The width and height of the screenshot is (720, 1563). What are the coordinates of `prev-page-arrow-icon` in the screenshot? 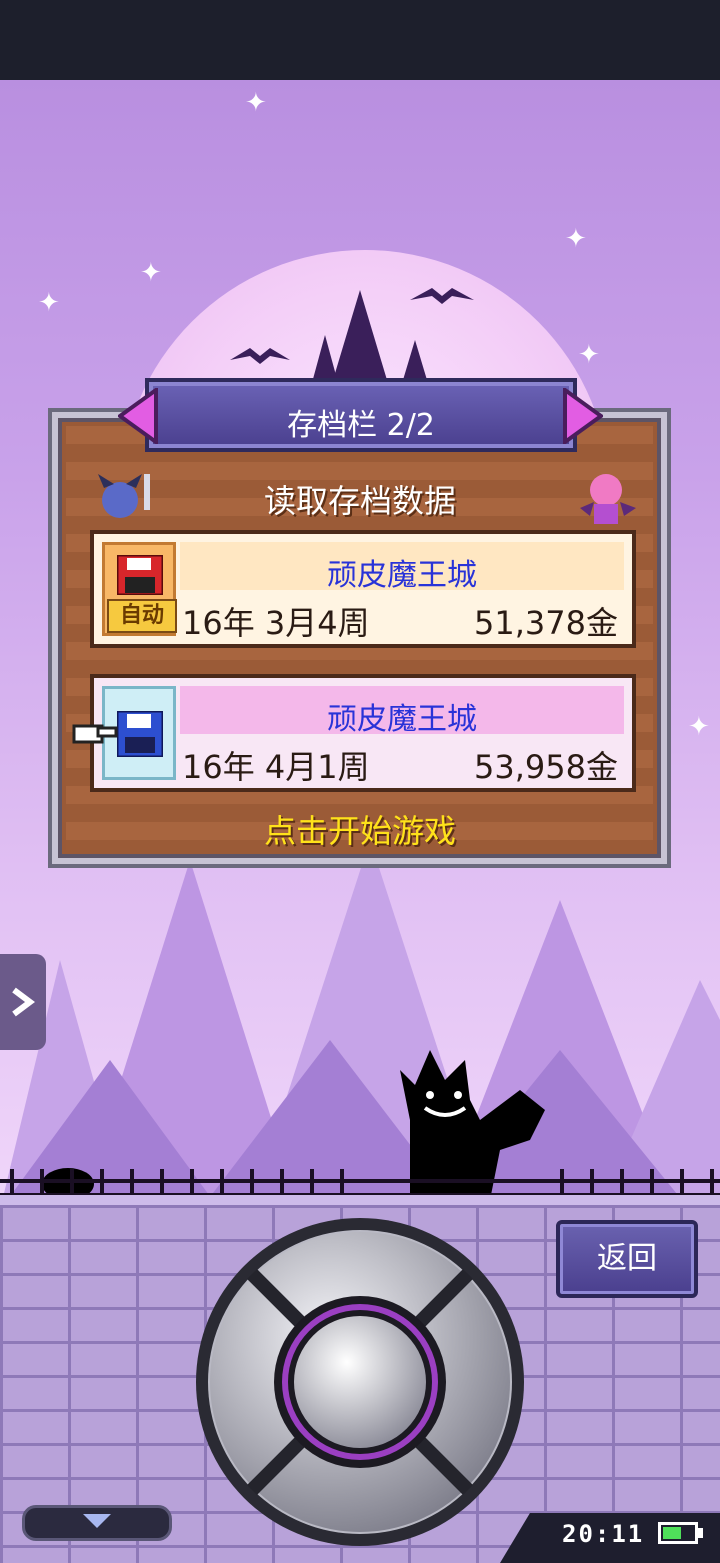 It's located at (138, 416).